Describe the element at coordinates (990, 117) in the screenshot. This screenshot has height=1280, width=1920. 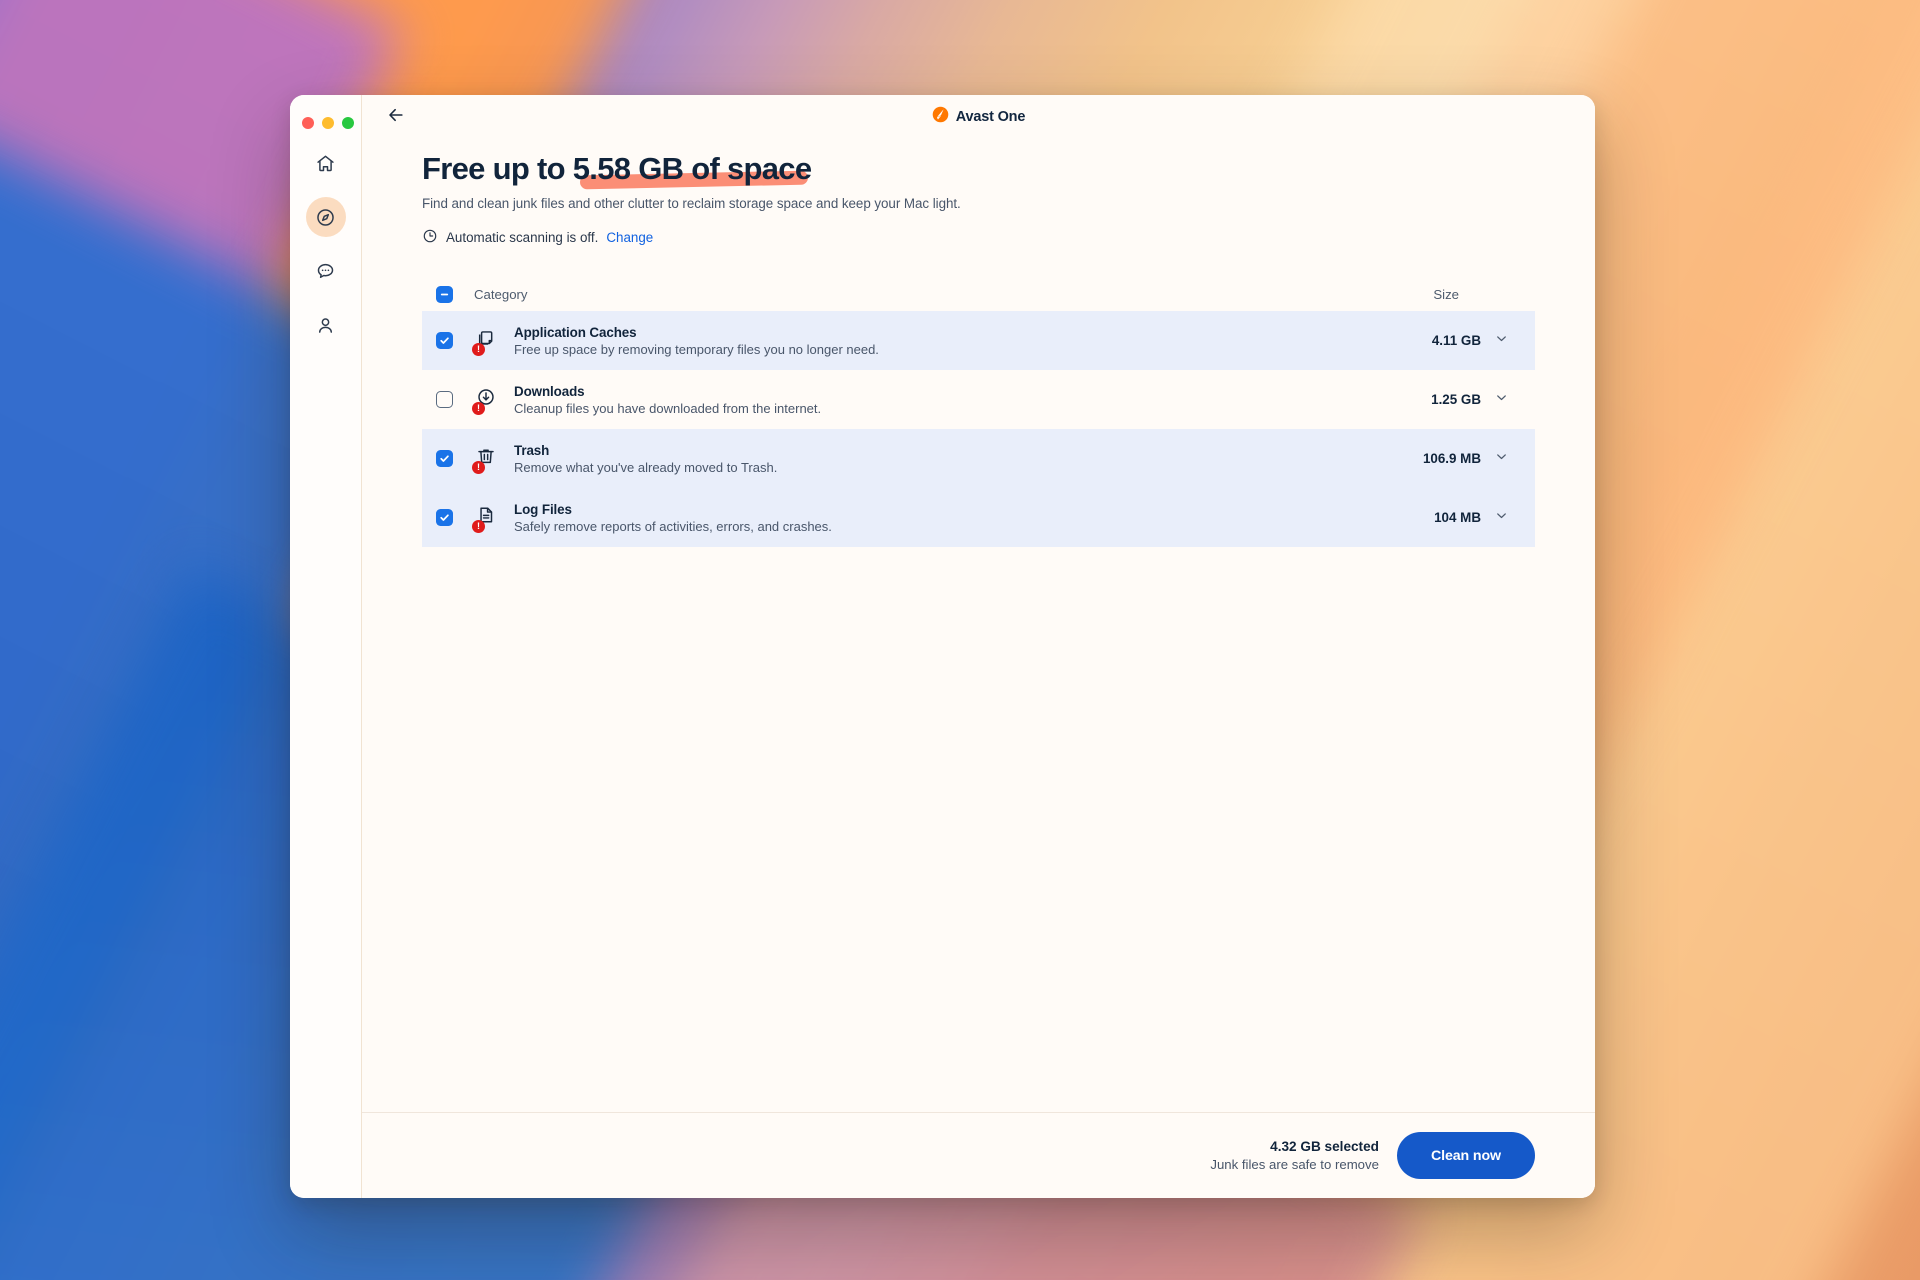
I see `app-title: Avast One` at that location.